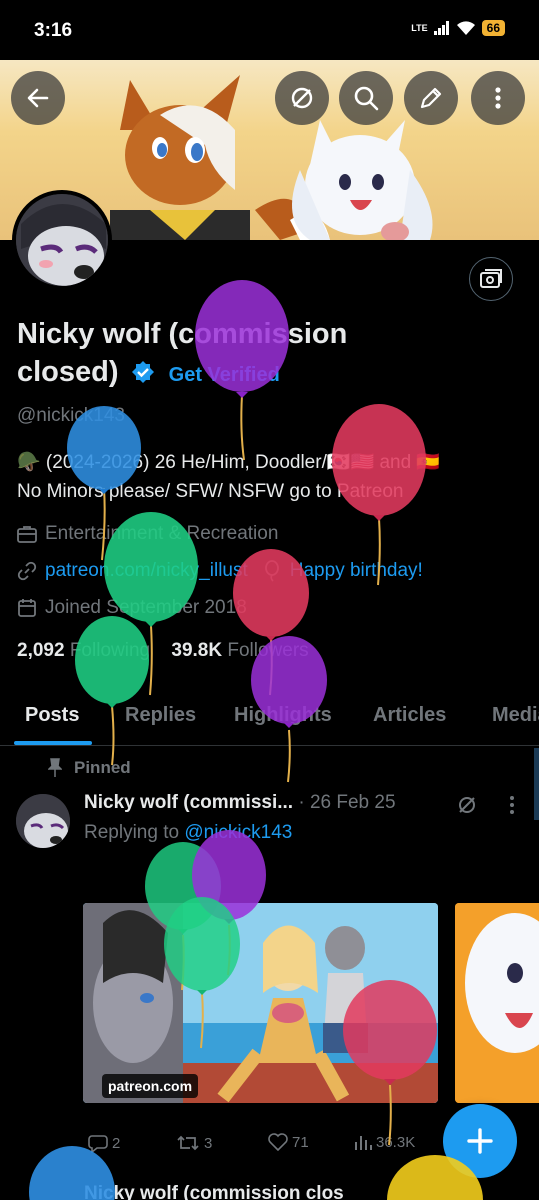 The image size is (539, 1200). Describe the element at coordinates (71, 415) in the screenshot. I see `profile-handle: @nickick143` at that location.